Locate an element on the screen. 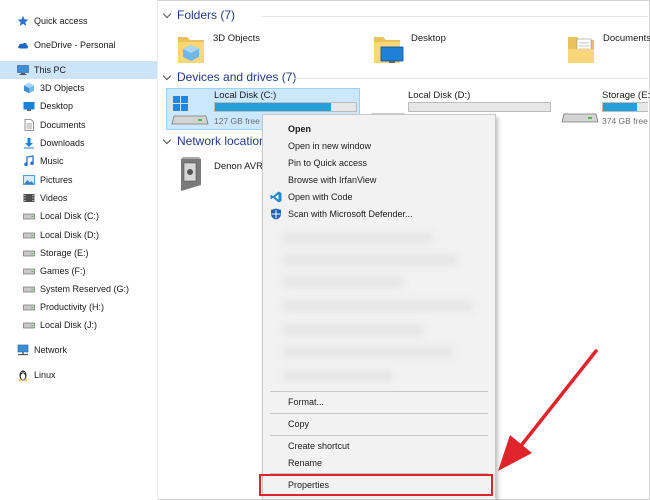  folders-heading: Folders (7) is located at coordinates (206, 15).